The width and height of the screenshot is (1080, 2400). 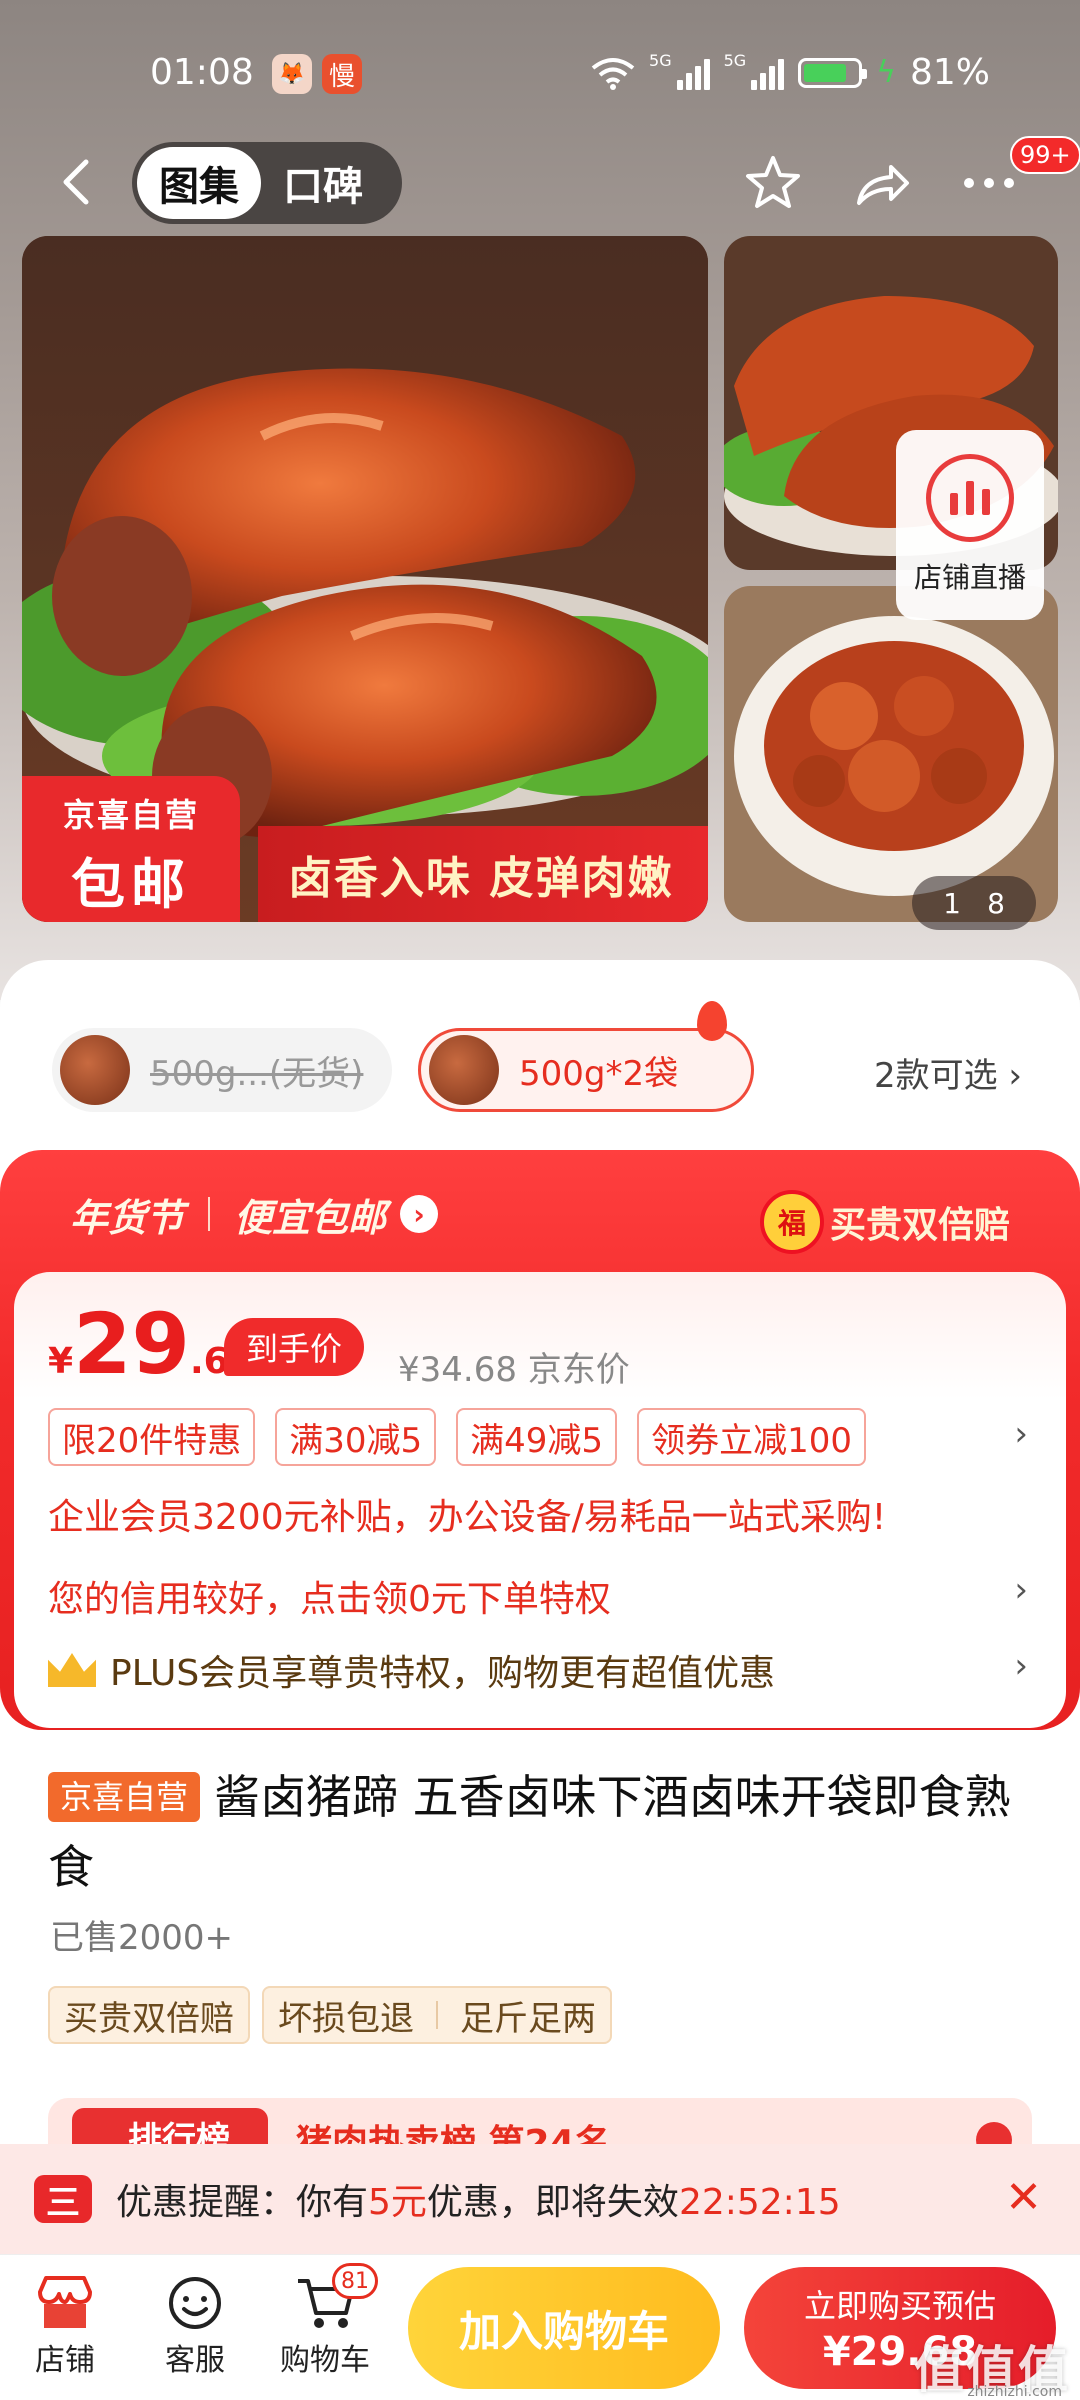 What do you see at coordinates (948, 1072) in the screenshot?
I see `sku-more-link: 2款可选 ›` at bounding box center [948, 1072].